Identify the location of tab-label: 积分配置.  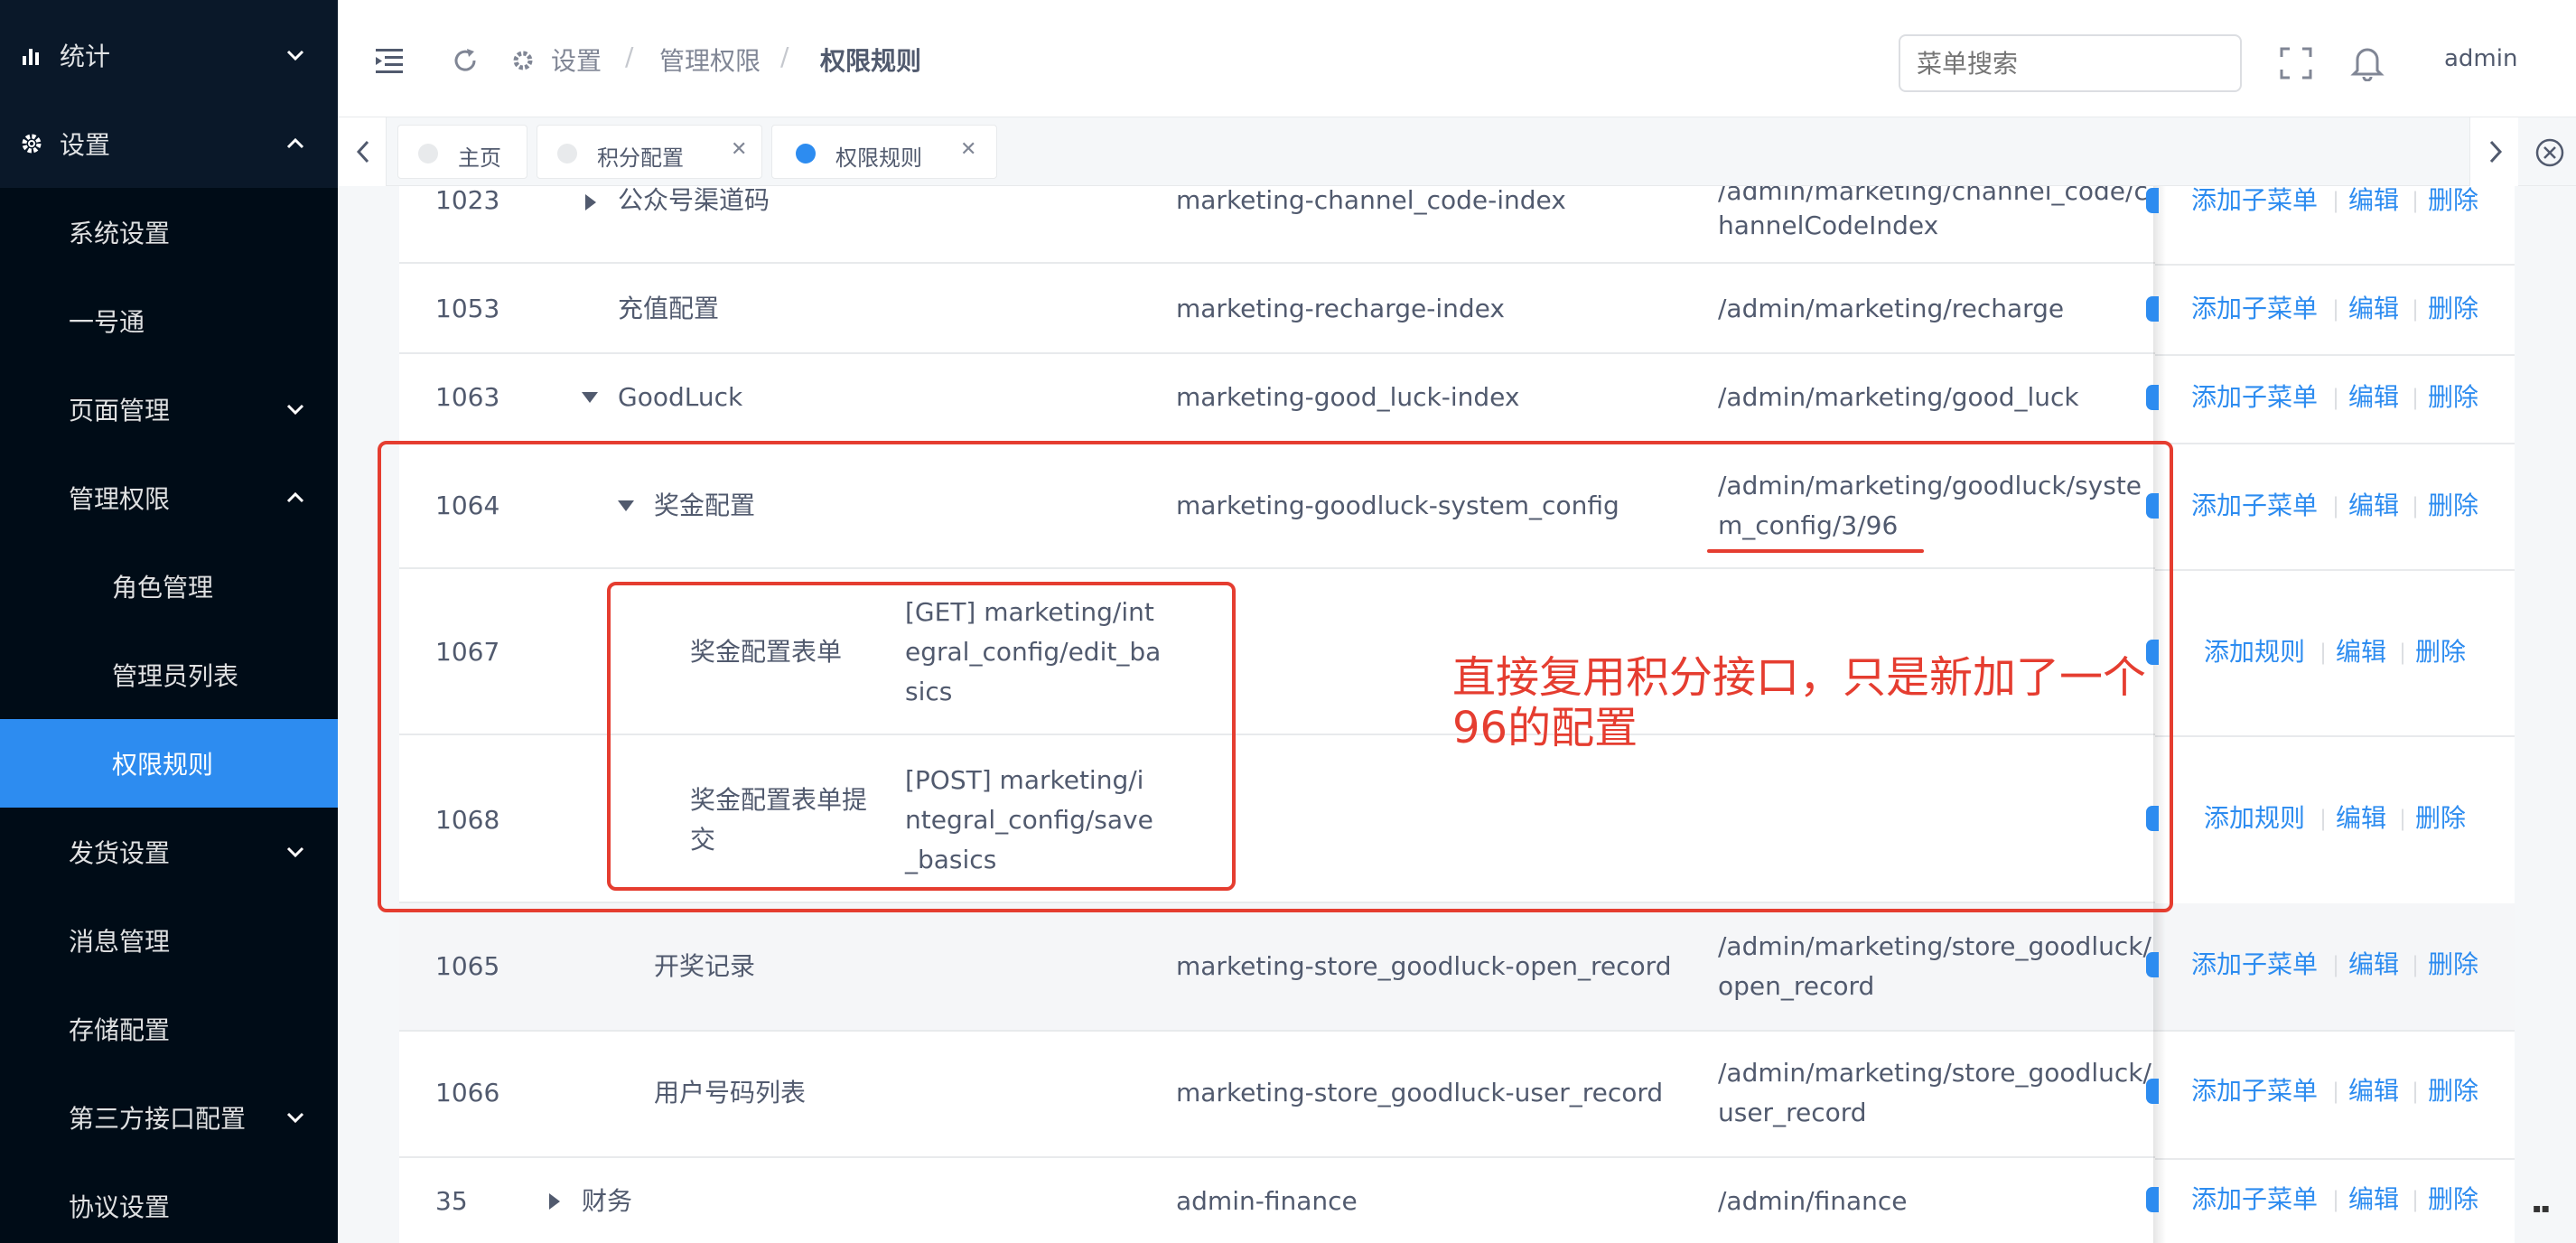
(640, 158).